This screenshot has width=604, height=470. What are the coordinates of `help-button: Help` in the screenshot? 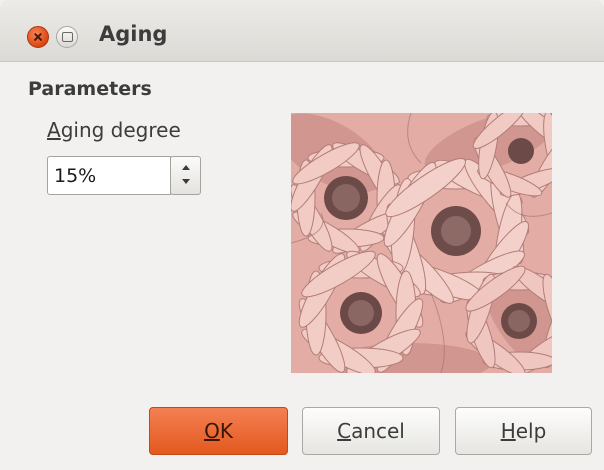 It's located at (523, 431).